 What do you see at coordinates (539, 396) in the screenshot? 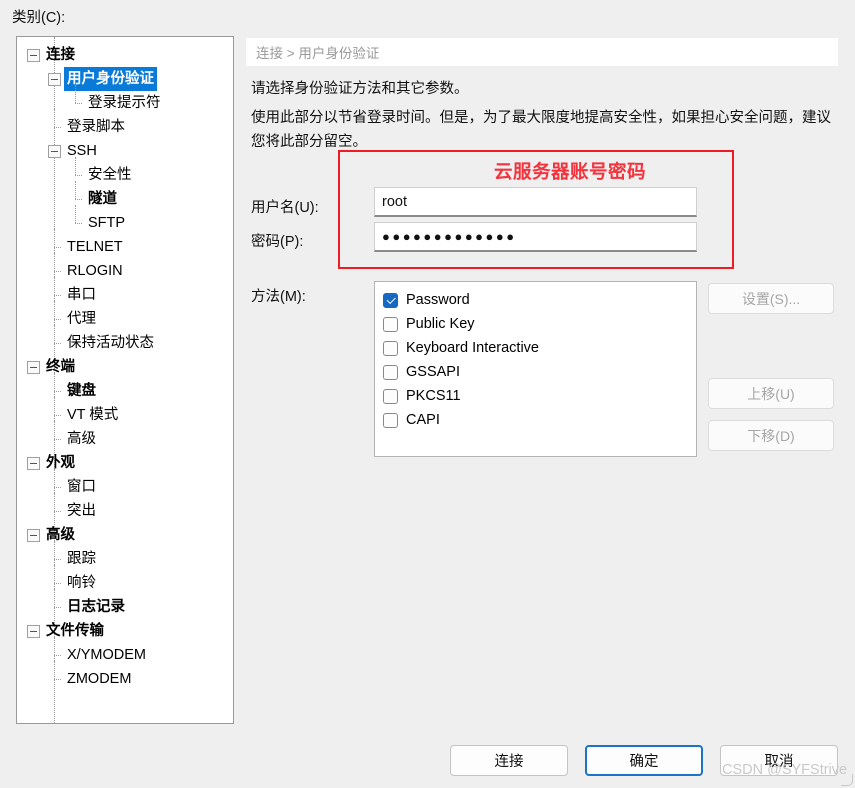
I see `method-row: PKCS11` at bounding box center [539, 396].